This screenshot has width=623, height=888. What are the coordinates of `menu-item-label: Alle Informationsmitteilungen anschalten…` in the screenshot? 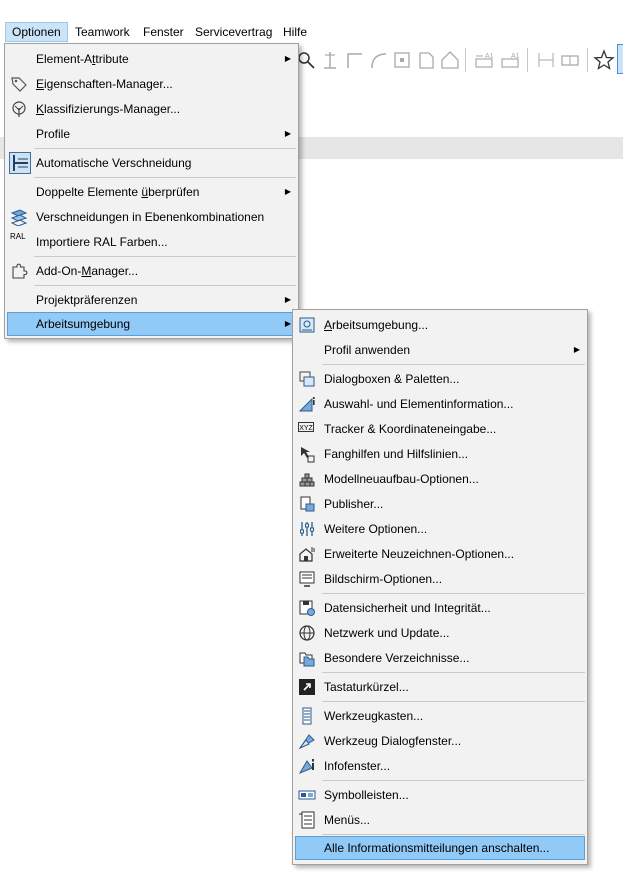 It's located at (437, 848).